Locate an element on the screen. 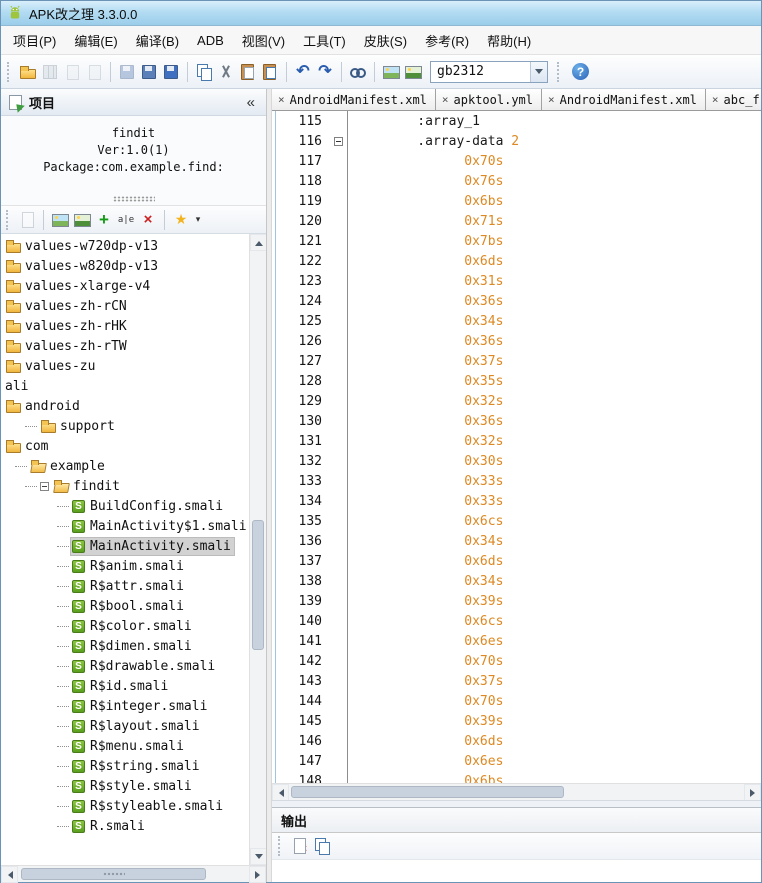 Image resolution: width=762 pixels, height=883 pixels. editor-line: 116 .array-data 2 is located at coordinates (516, 141).